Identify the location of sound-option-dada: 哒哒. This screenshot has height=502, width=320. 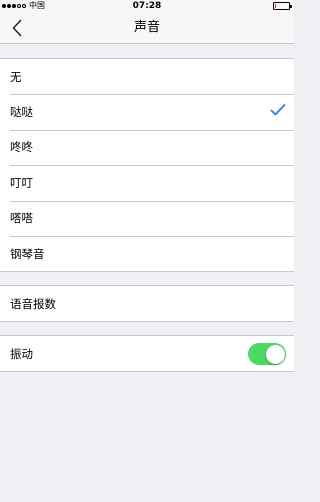
(147, 111).